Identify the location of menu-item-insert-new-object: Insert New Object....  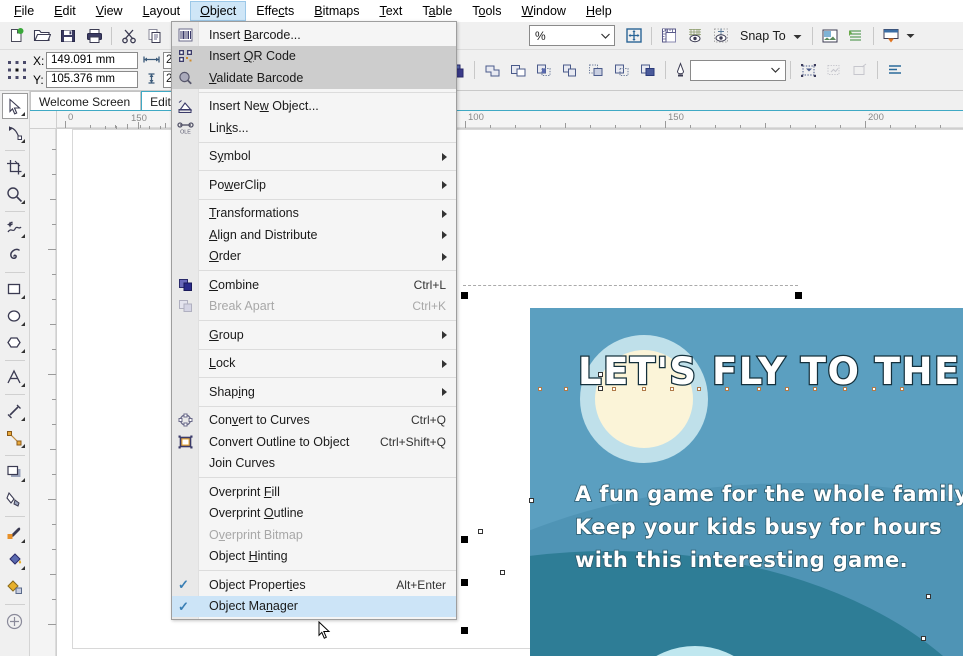
(314, 107).